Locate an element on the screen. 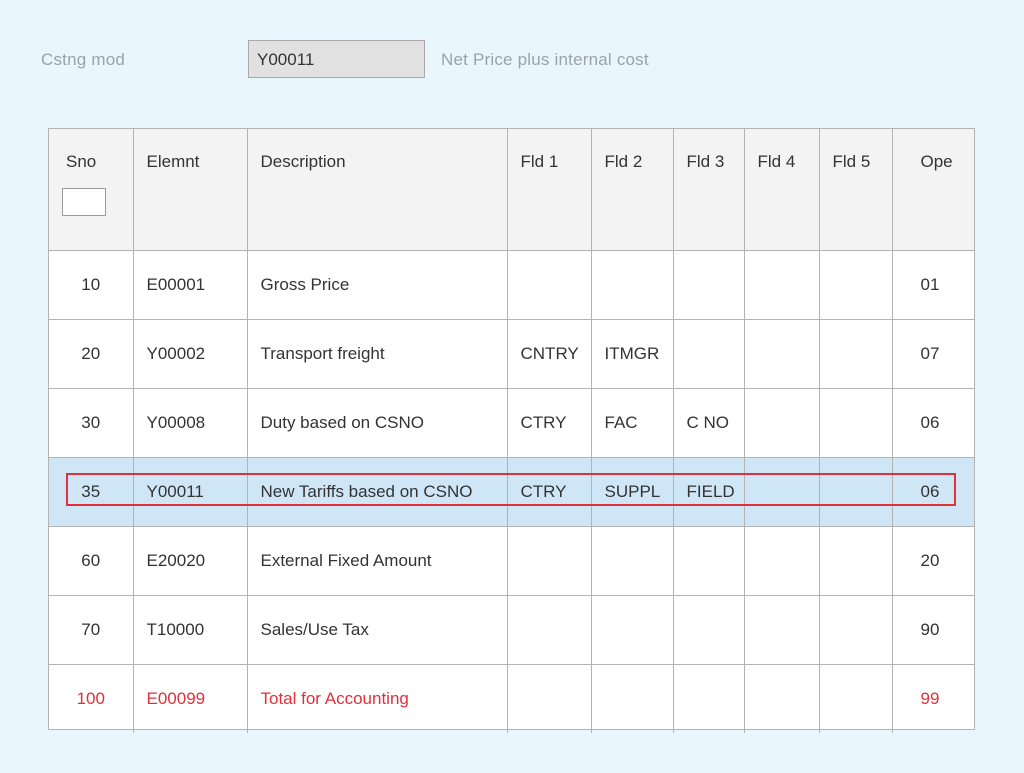  costing-mode-description: Net Price plus internal cost is located at coordinates (545, 59).